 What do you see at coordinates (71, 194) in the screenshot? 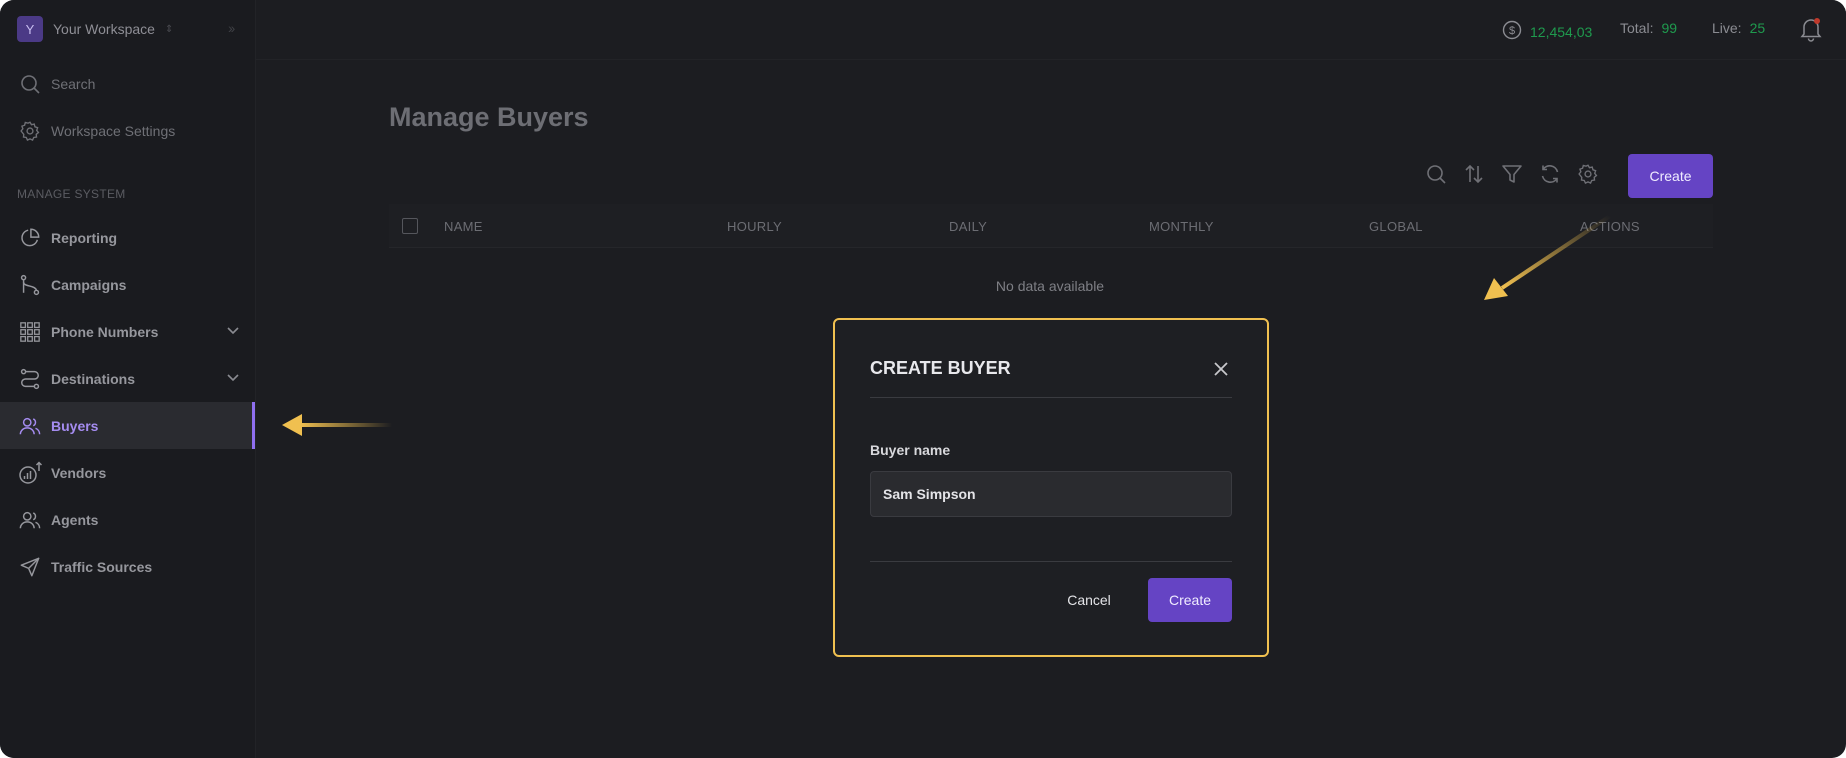
I see `section-label: MANAGE SYSTEM` at bounding box center [71, 194].